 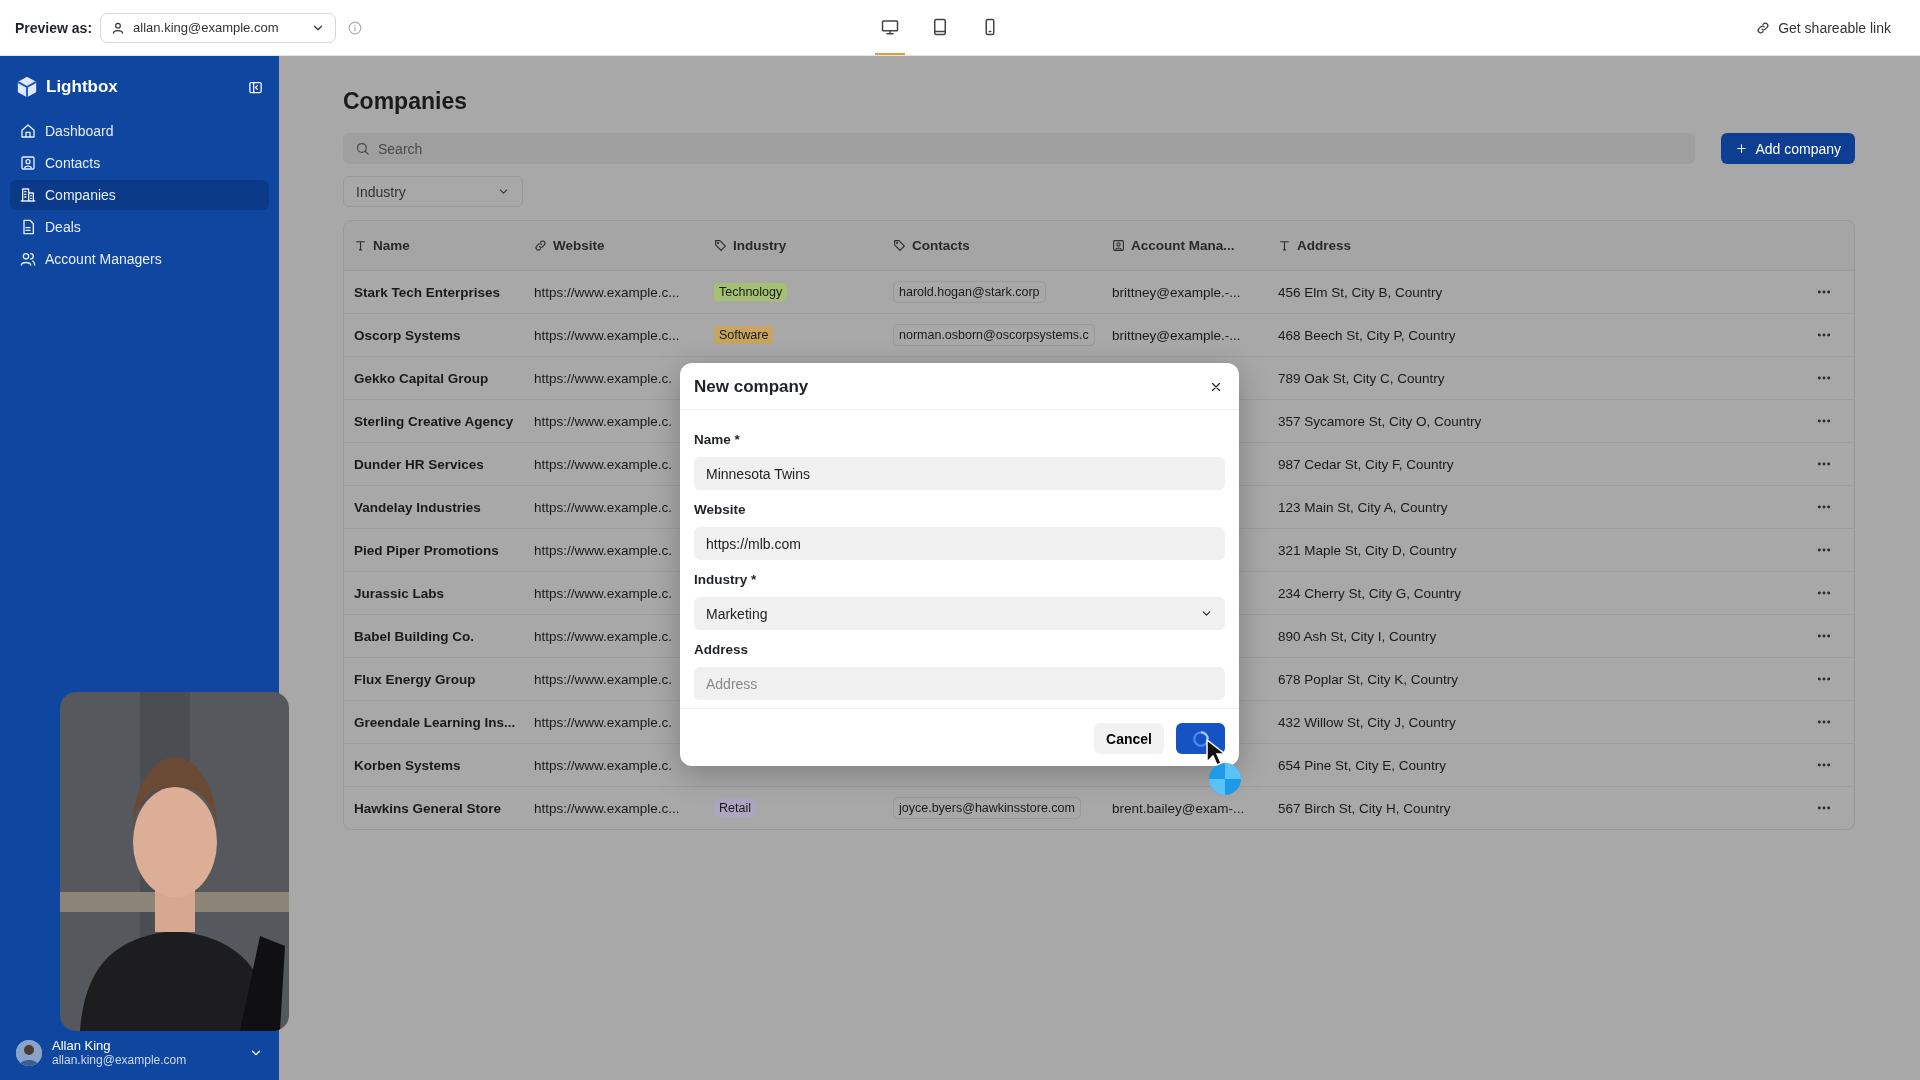 What do you see at coordinates (1368, 679) in the screenshot?
I see `table-cell-text: 678 Poplar St, City K, Country` at bounding box center [1368, 679].